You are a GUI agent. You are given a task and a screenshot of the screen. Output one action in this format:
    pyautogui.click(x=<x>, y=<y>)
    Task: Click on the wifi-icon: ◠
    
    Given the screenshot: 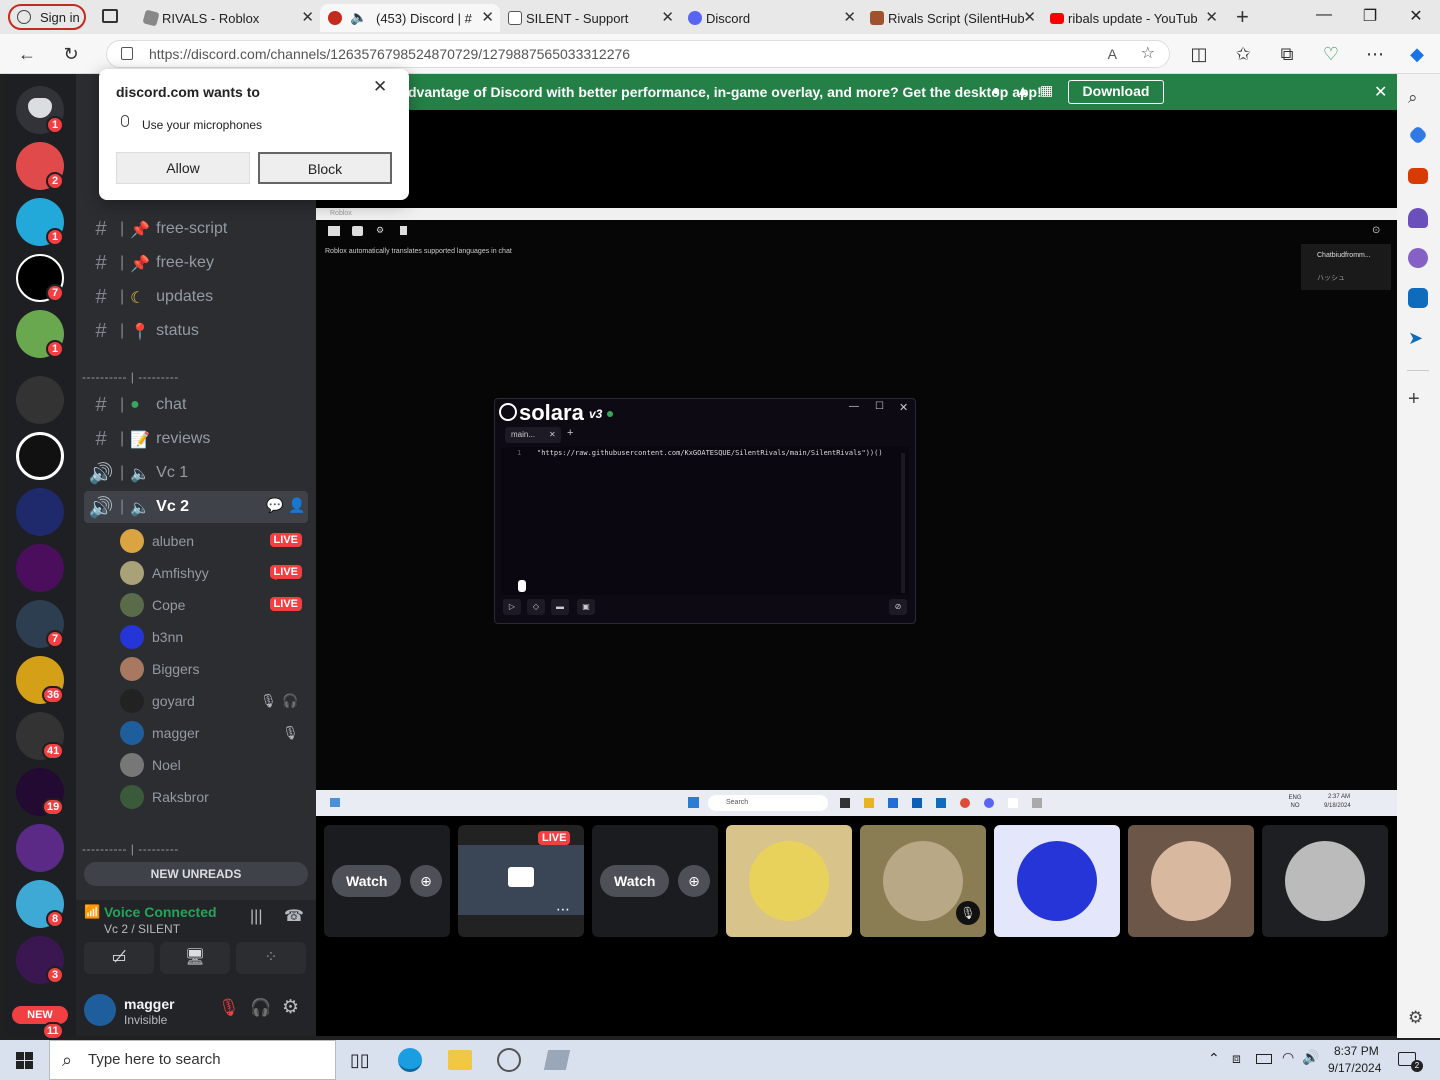 What is the action you would take?
    pyautogui.click(x=1288, y=1057)
    